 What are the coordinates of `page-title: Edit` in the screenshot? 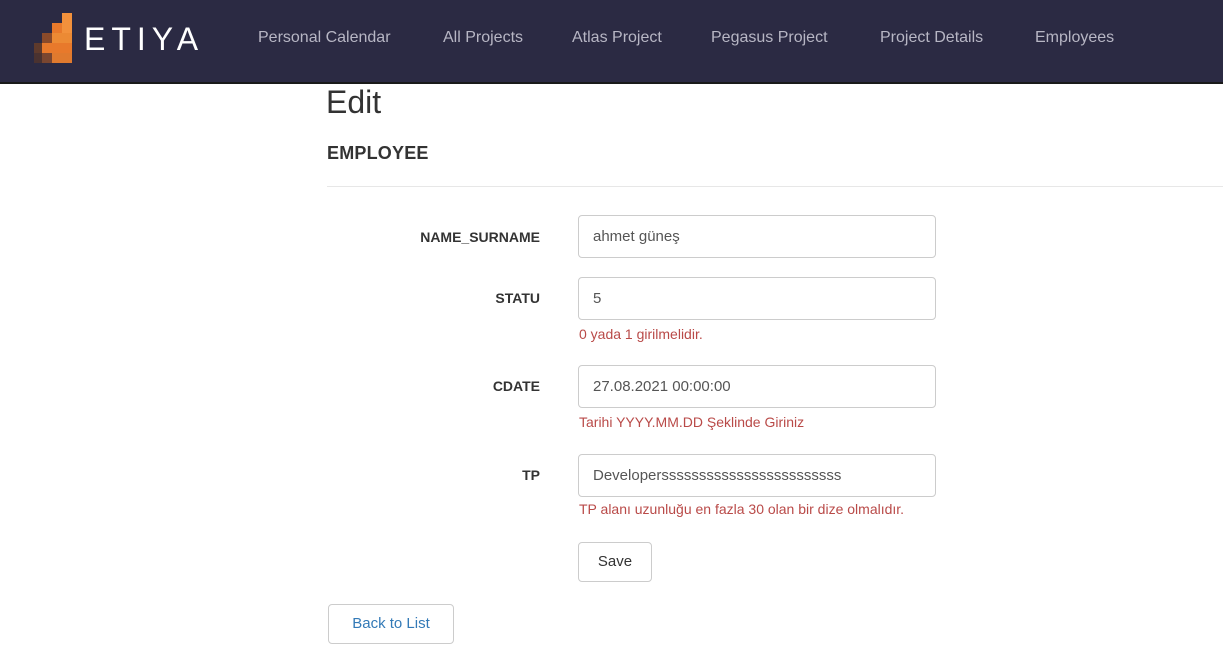 It's located at (354, 102).